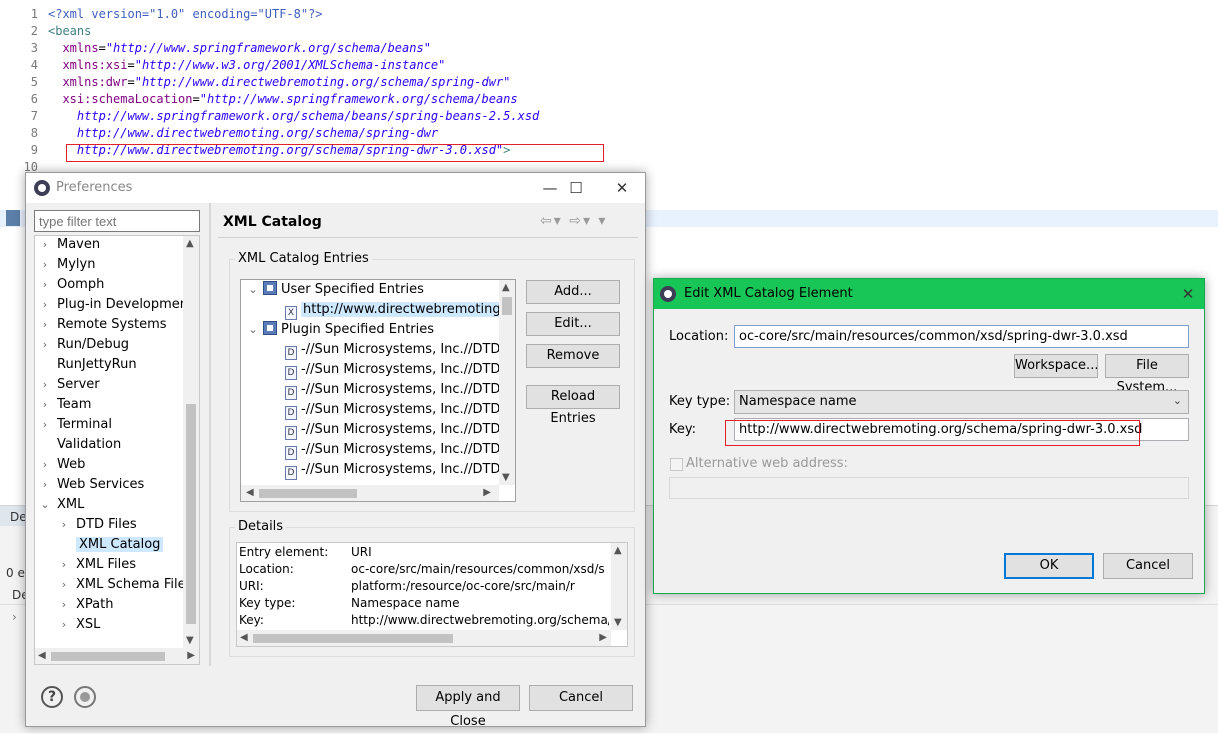 The width and height of the screenshot is (1218, 734). I want to click on tree-item: › XML Files, so click(97, 565).